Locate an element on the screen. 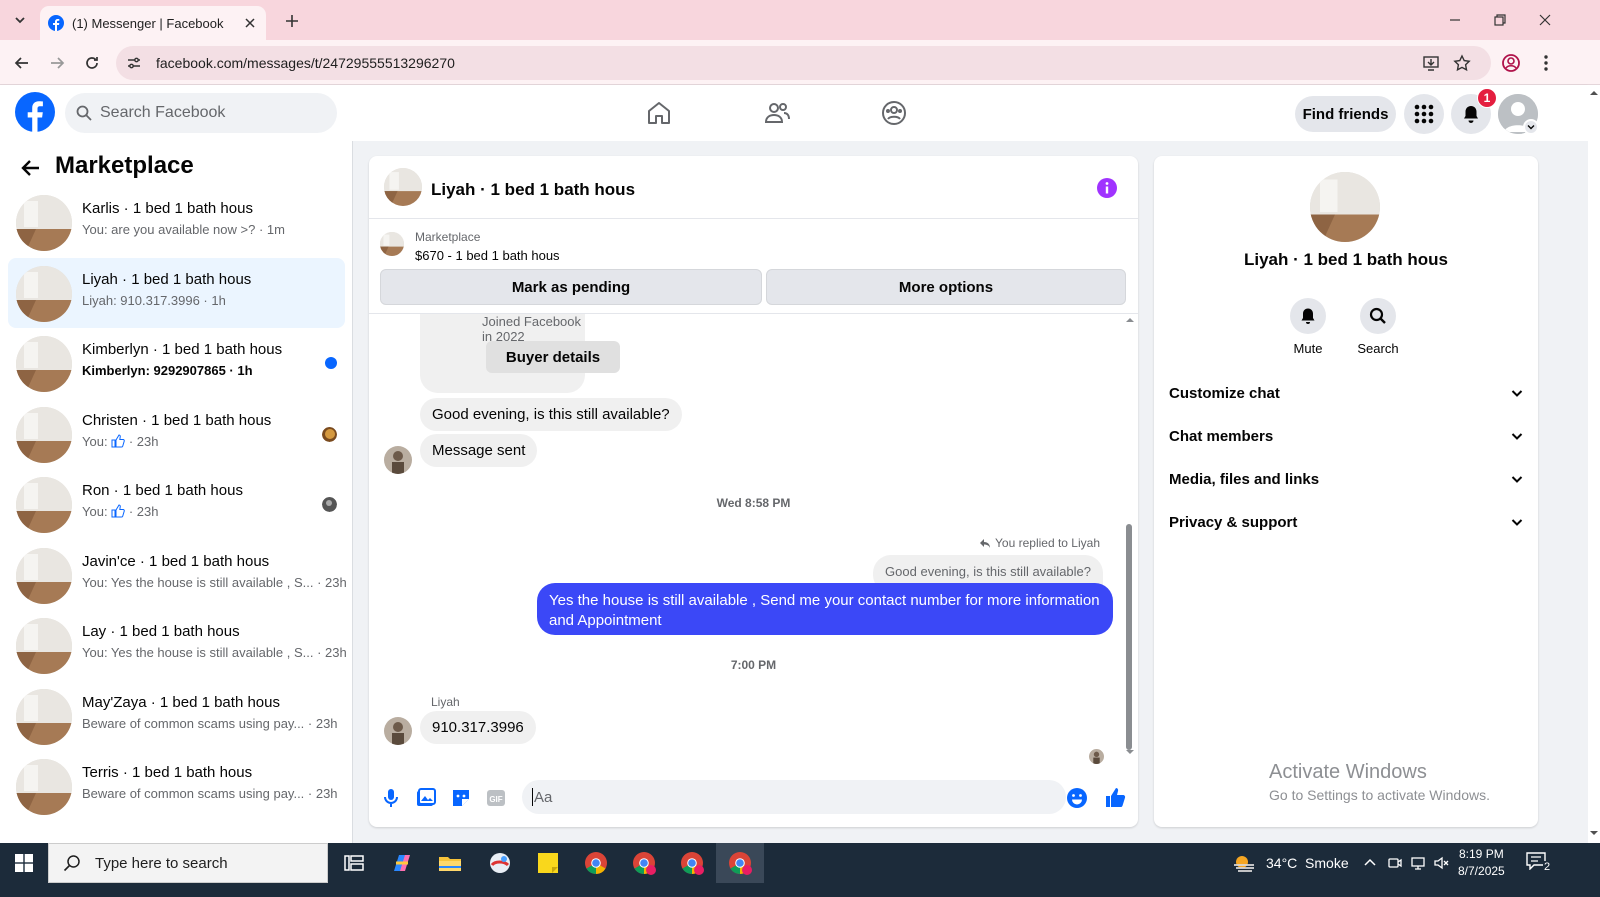 This screenshot has width=1600, height=897. sticky-notes-icon is located at coordinates (548, 863).